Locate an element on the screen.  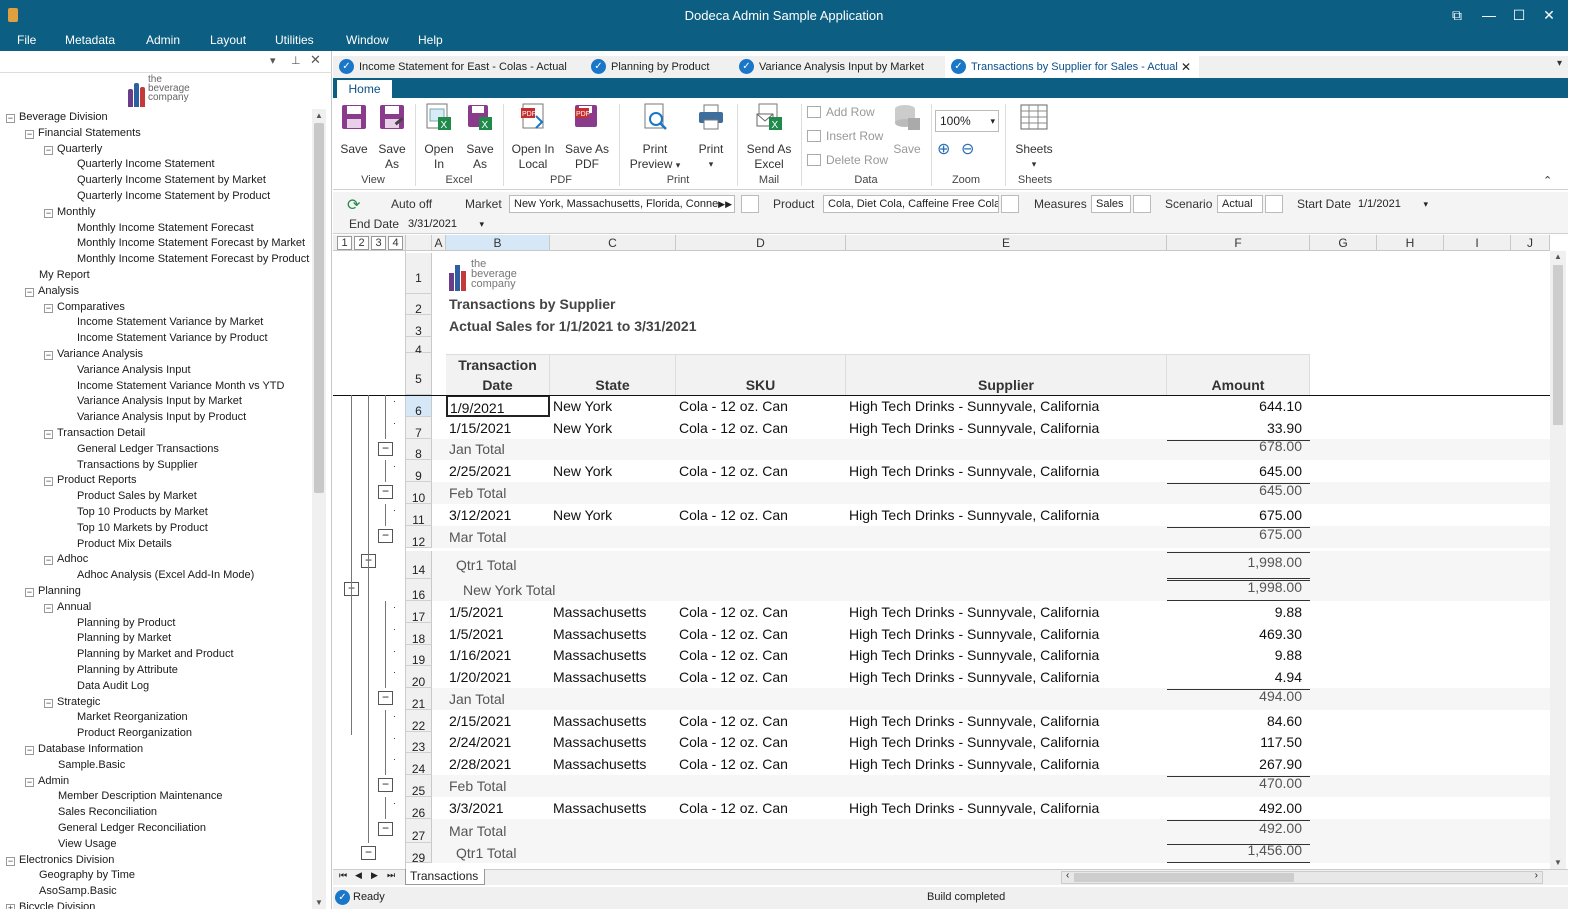
tree-node: Product Reorganization is located at coordinates (127, 733).